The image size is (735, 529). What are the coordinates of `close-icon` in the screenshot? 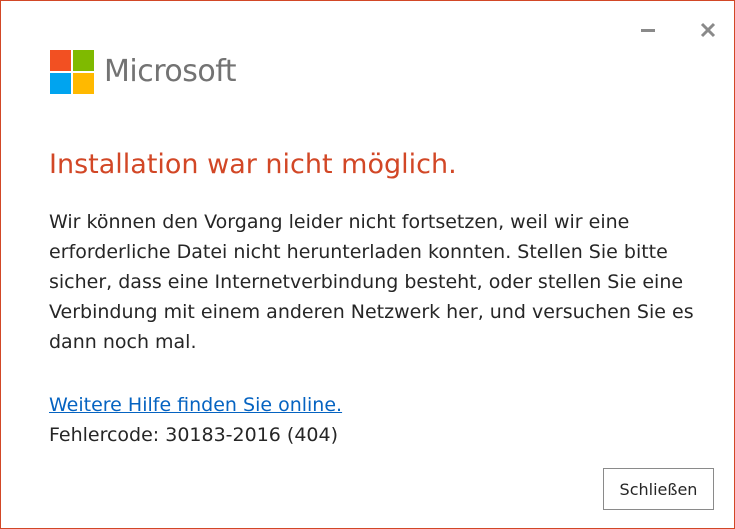 It's located at (708, 30).